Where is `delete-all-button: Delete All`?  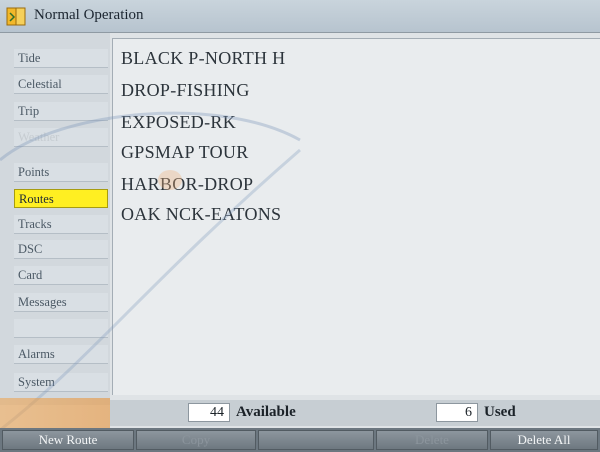
delete-all-button: Delete All is located at coordinates (544, 440).